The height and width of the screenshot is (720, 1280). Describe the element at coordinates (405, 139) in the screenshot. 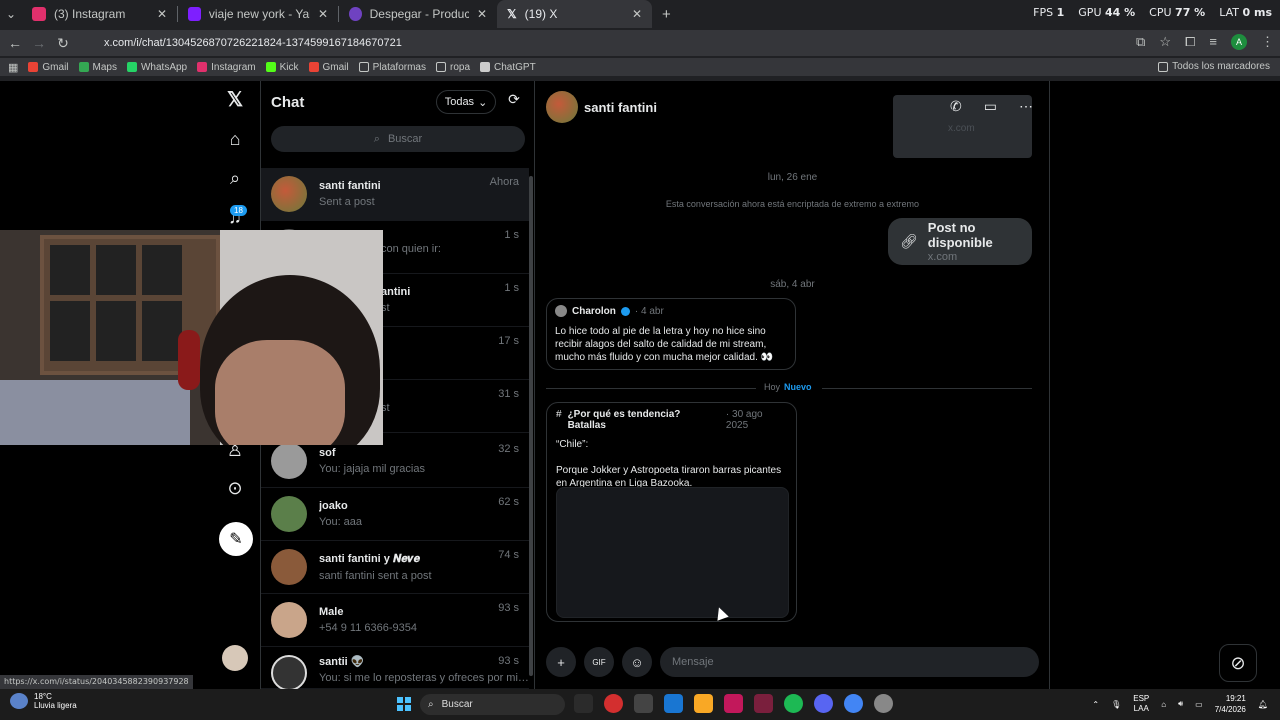

I see `search-placeholder: Buscar` at that location.